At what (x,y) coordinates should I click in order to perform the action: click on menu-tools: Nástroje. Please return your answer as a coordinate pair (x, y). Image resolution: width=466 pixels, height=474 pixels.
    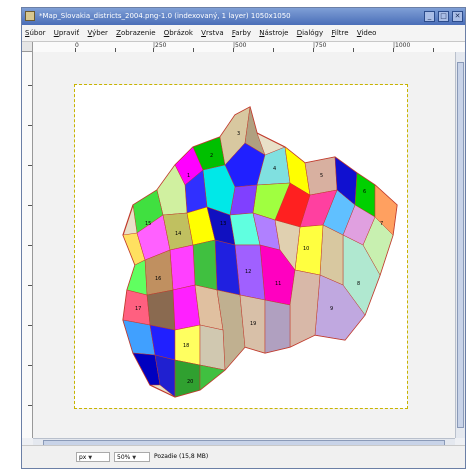
    Looking at the image, I should click on (273, 33).